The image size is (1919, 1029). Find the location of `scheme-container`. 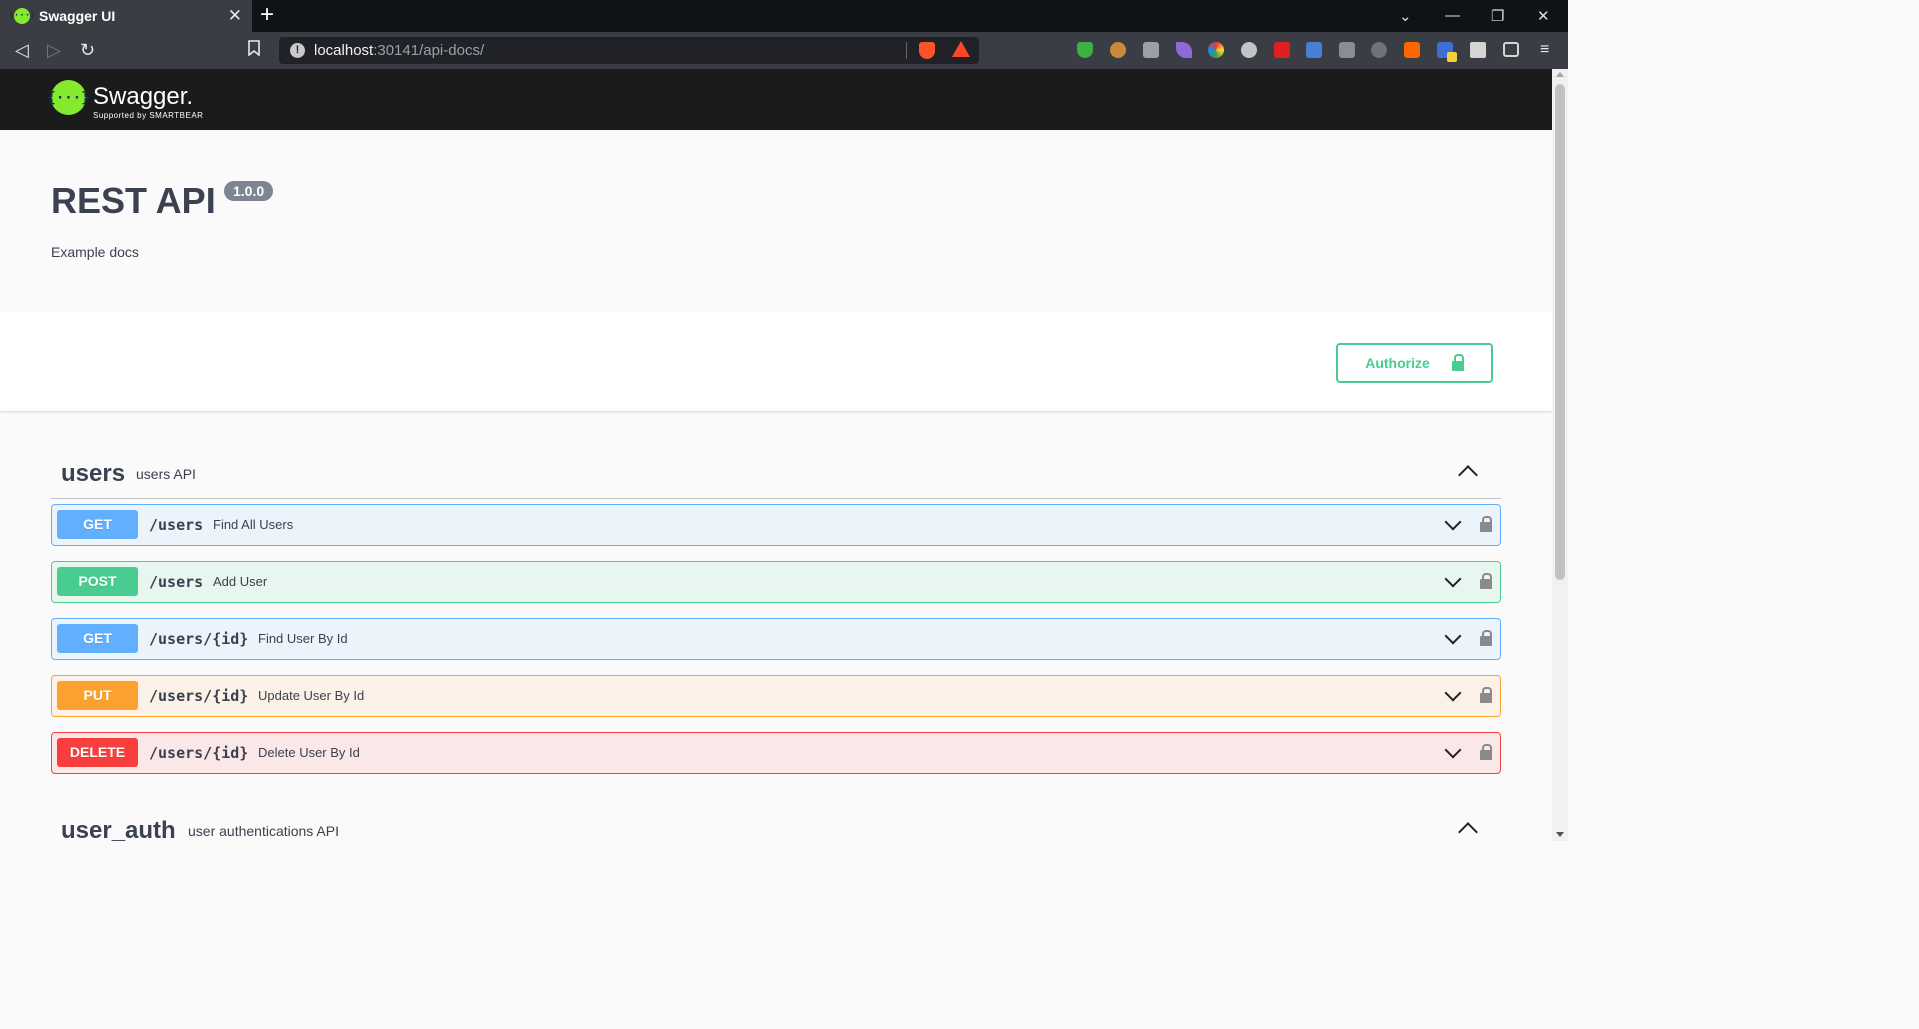

scheme-container is located at coordinates (776, 361).